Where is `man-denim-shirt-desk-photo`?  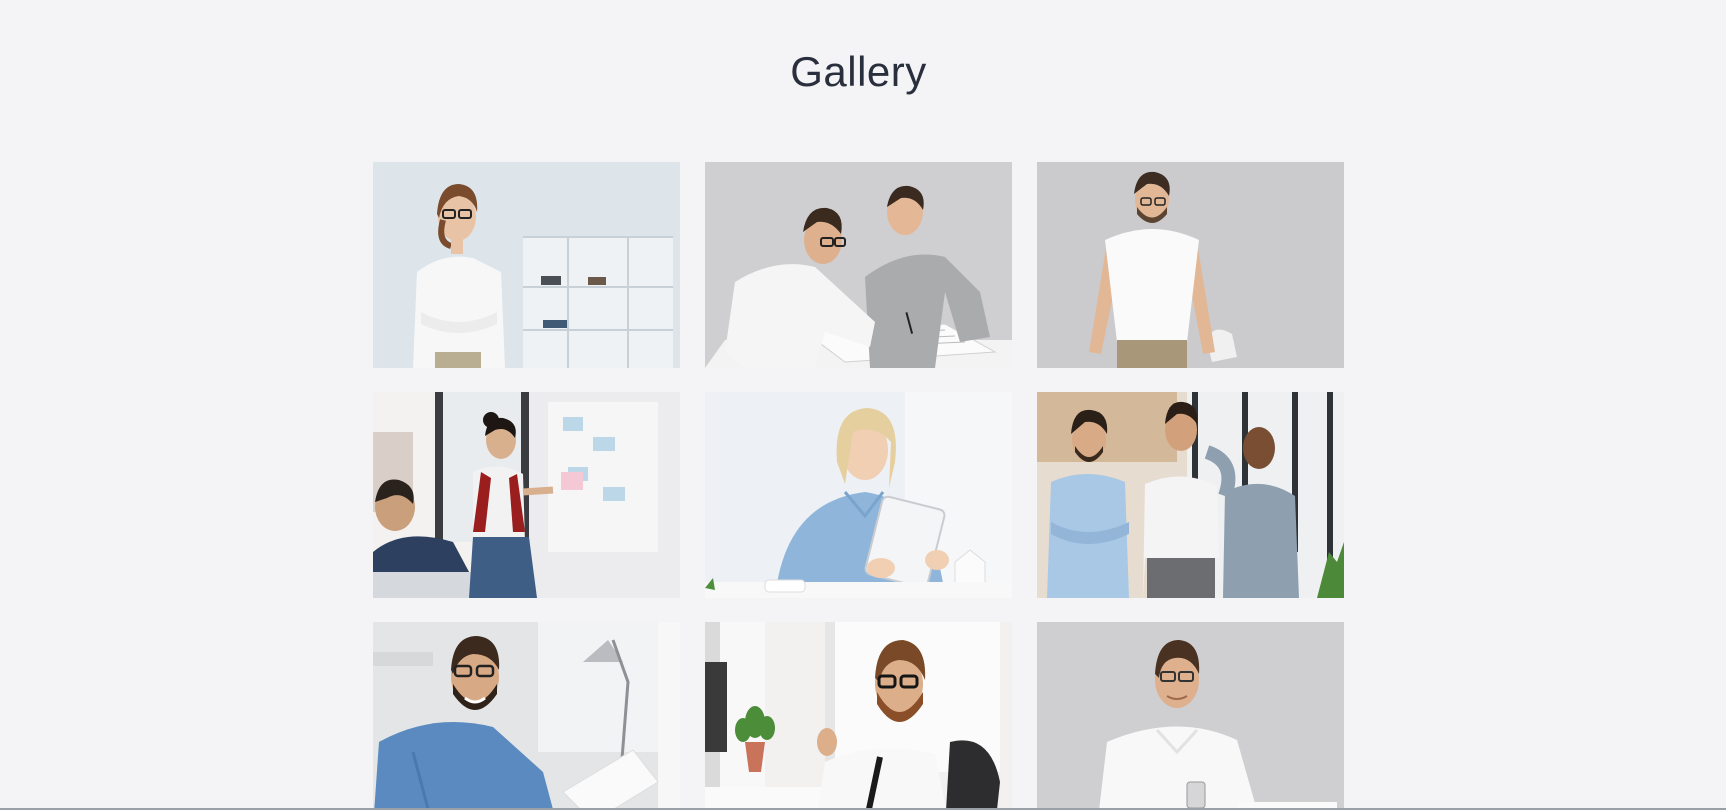
man-denim-shirt-desk-photo is located at coordinates (526, 716).